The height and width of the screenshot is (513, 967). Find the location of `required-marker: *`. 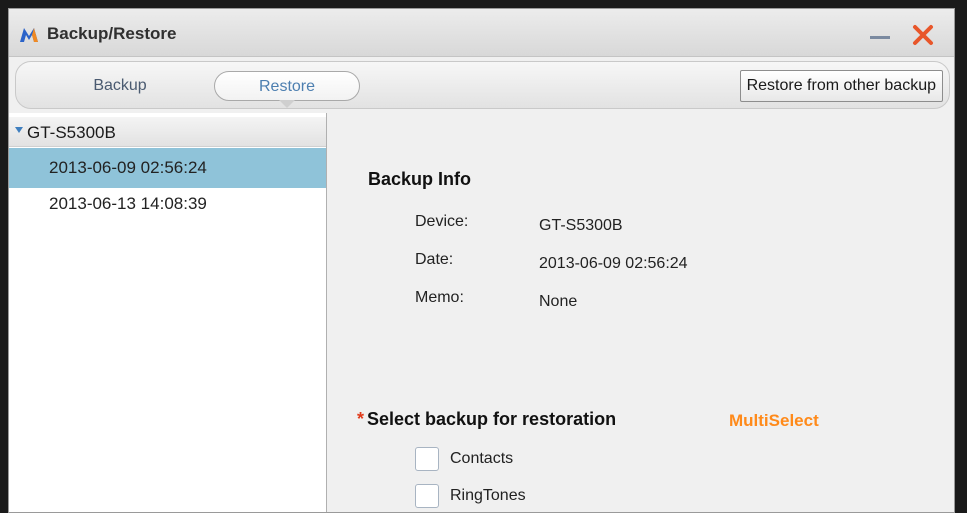

required-marker: * is located at coordinates (361, 419).